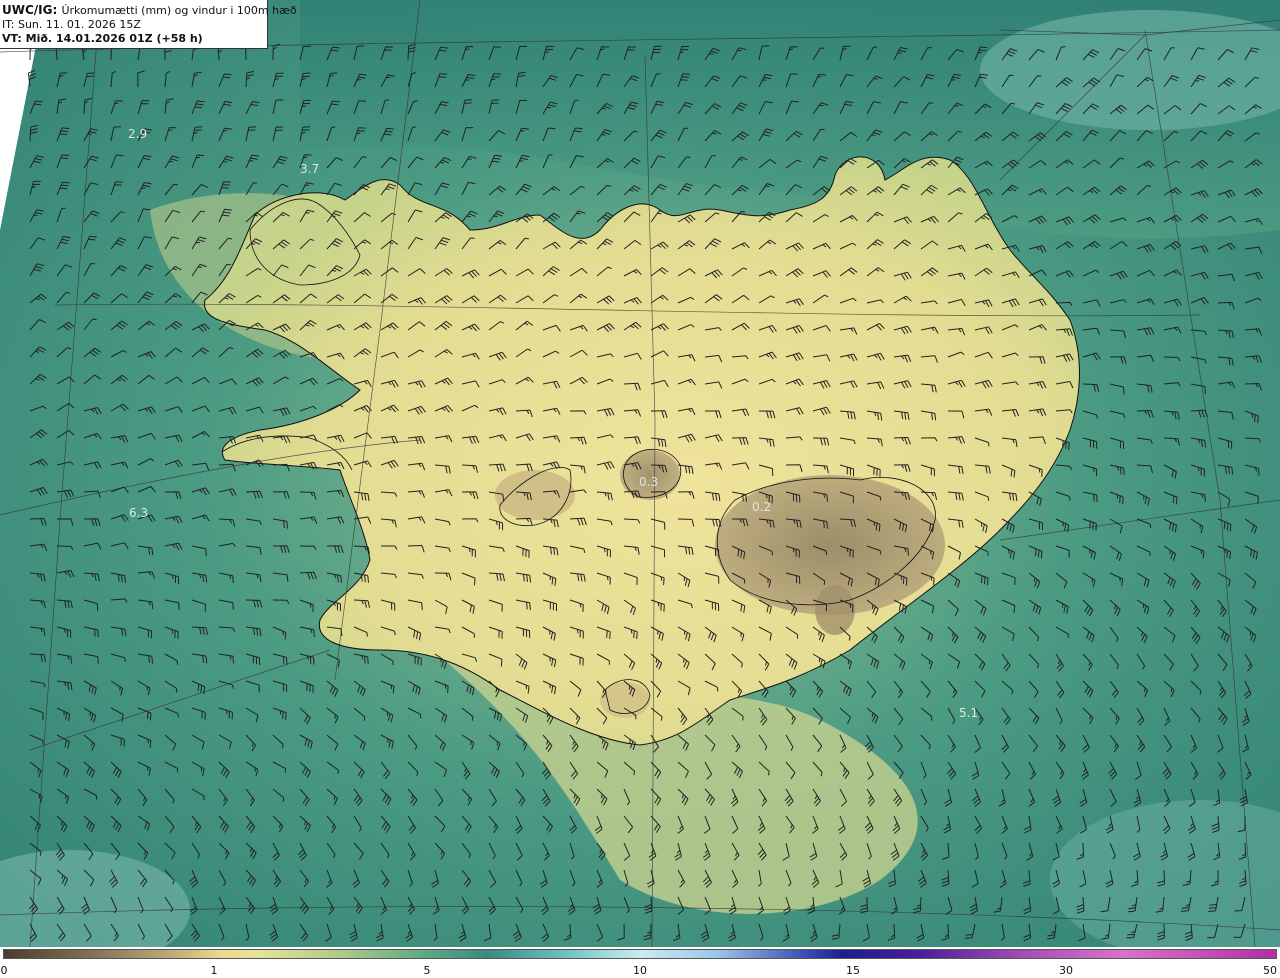 This screenshot has height=978, width=1280. What do you see at coordinates (1270, 970) in the screenshot?
I see `colorbar-tick-50: 50` at bounding box center [1270, 970].